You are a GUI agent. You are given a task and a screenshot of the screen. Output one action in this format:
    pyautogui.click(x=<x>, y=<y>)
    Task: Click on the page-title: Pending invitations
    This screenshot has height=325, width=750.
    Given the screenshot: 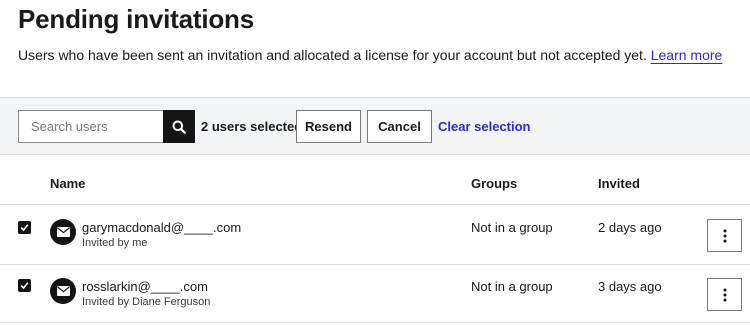 What is the action you would take?
    pyautogui.click(x=136, y=19)
    